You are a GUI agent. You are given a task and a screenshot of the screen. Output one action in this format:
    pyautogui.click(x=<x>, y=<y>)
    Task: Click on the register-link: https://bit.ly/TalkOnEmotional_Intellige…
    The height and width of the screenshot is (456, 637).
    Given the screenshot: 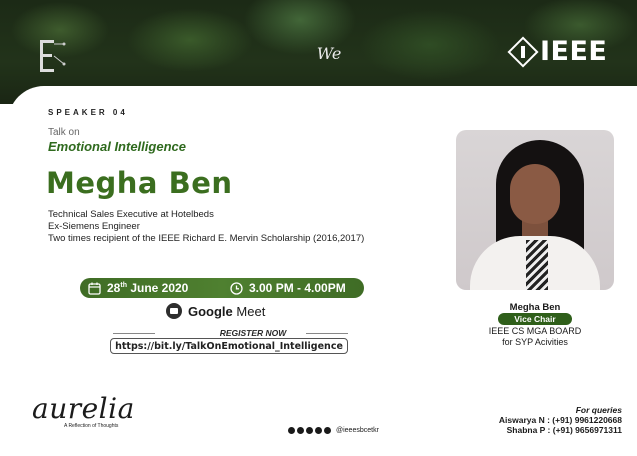 What is the action you would take?
    pyautogui.click(x=229, y=346)
    